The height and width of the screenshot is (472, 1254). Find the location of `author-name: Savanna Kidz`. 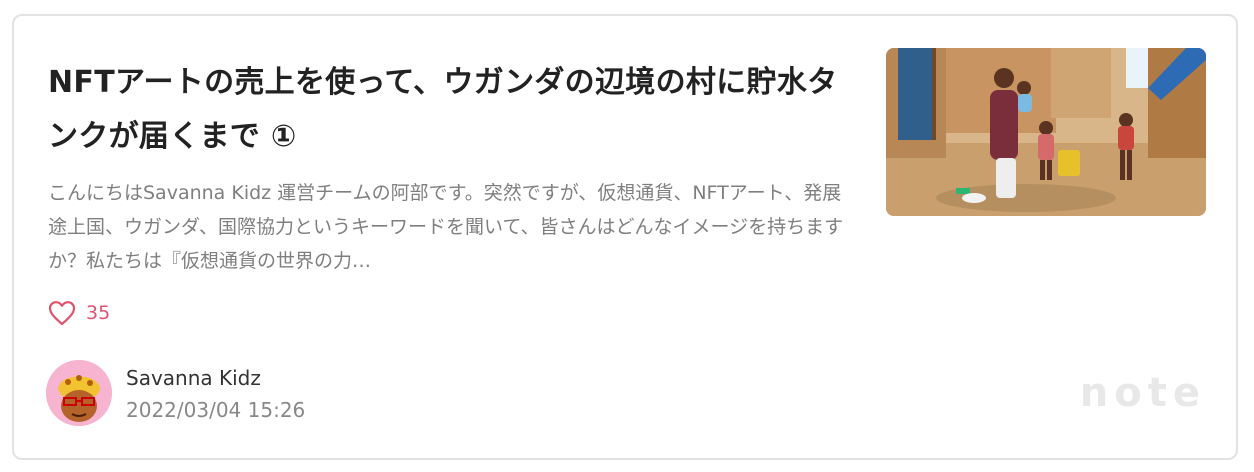

author-name: Savanna Kidz is located at coordinates (193, 378).